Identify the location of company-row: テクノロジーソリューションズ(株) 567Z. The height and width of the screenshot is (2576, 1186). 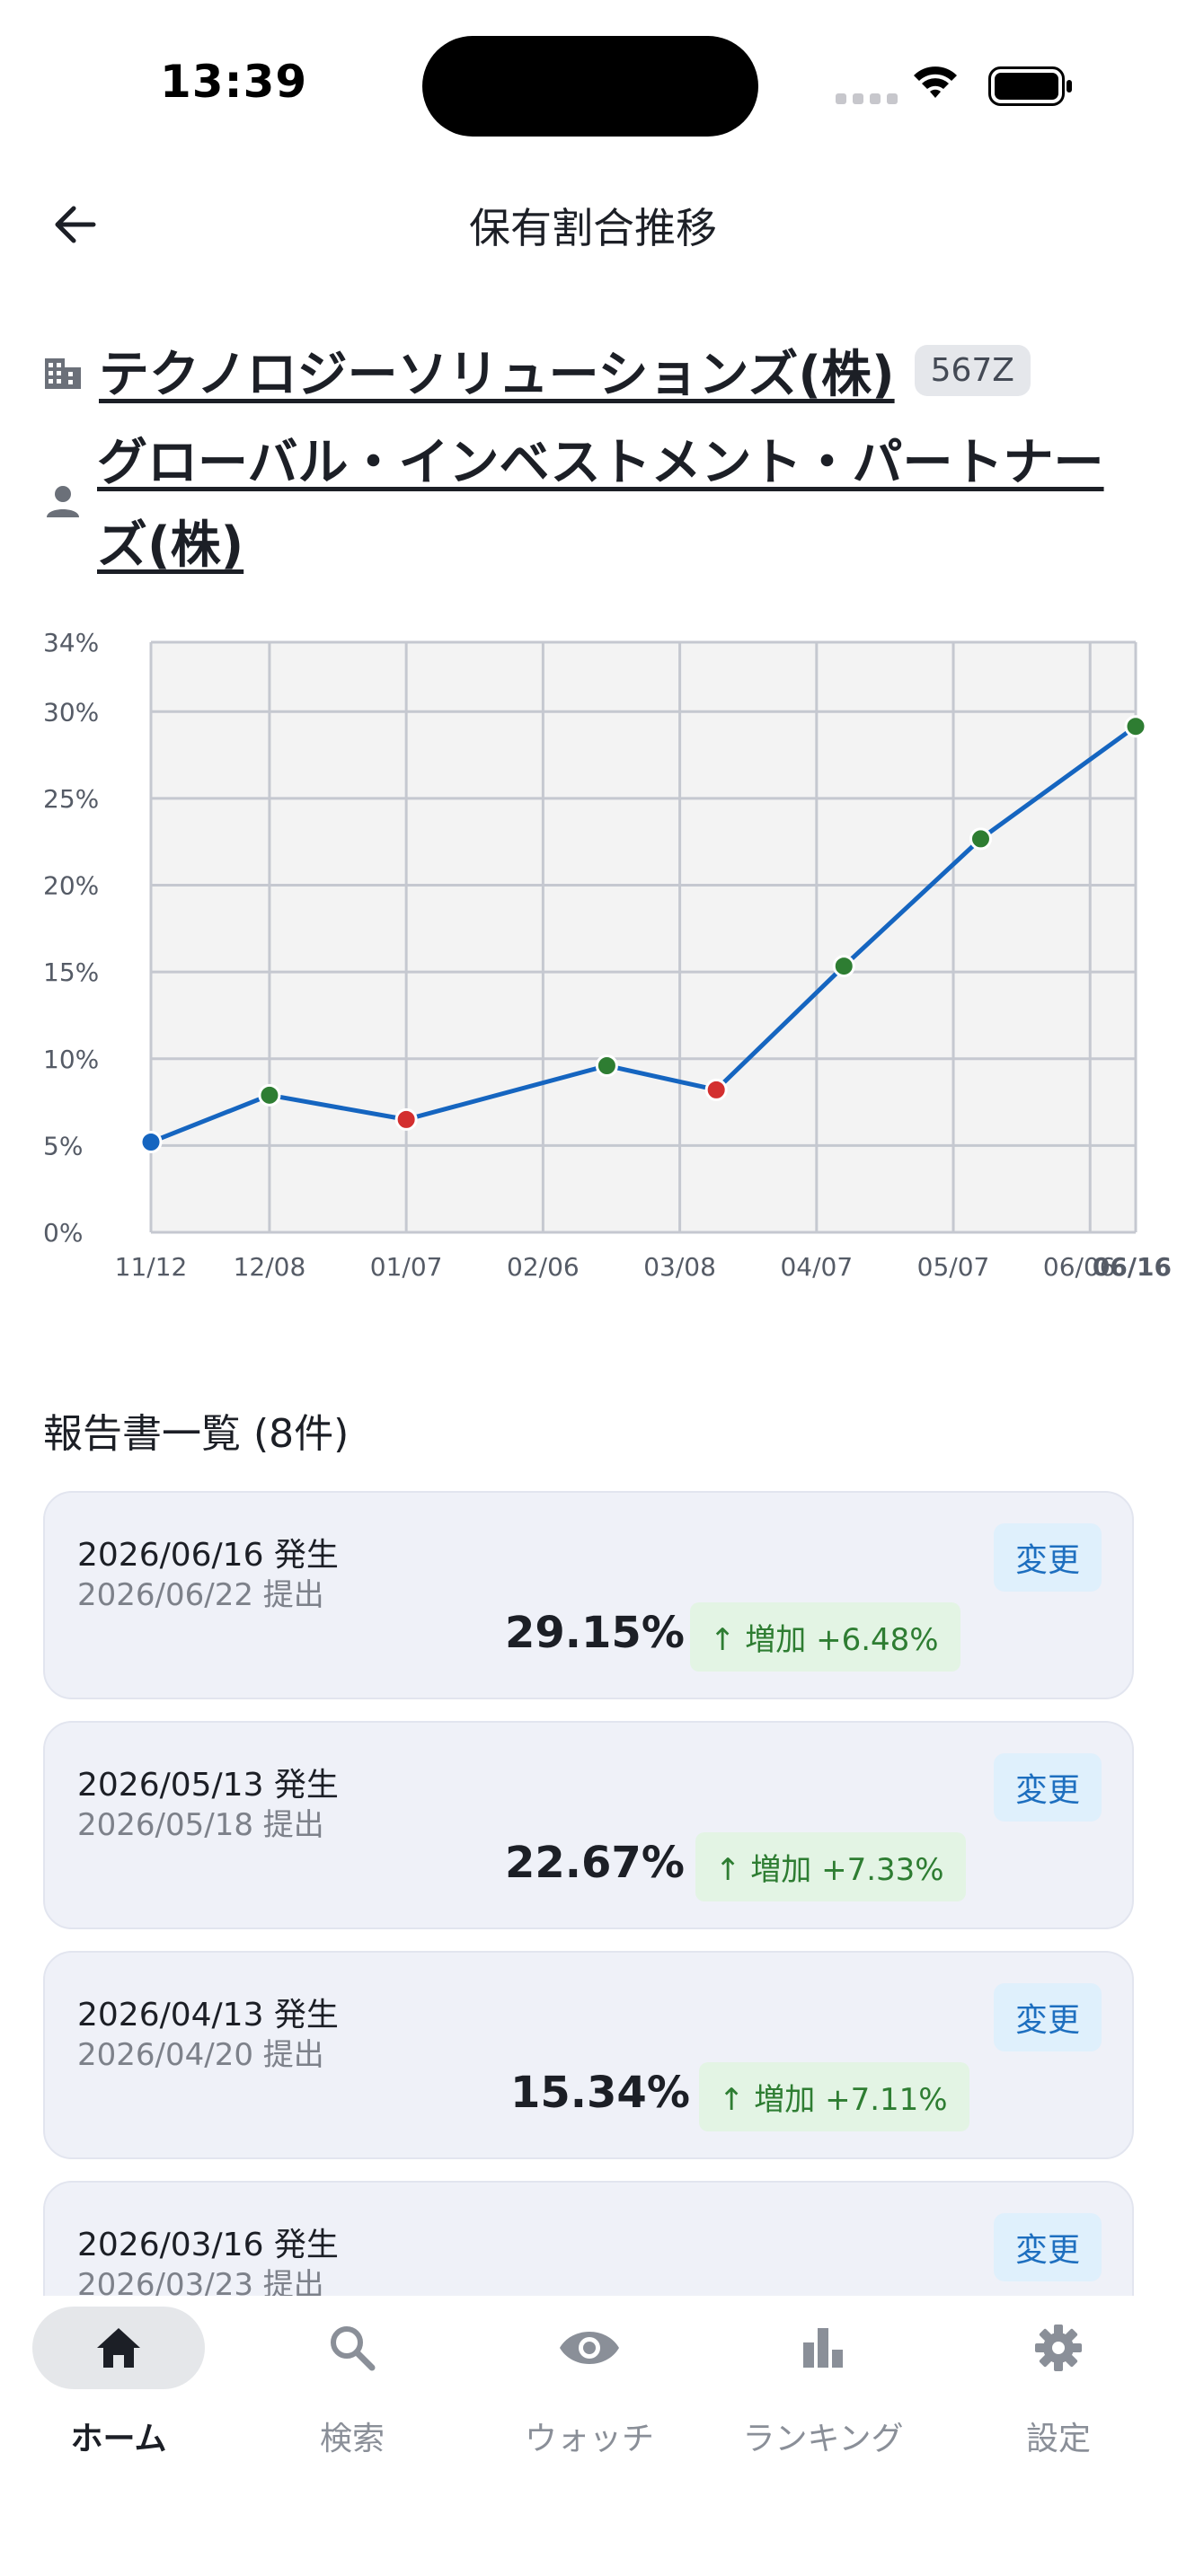
(537, 370).